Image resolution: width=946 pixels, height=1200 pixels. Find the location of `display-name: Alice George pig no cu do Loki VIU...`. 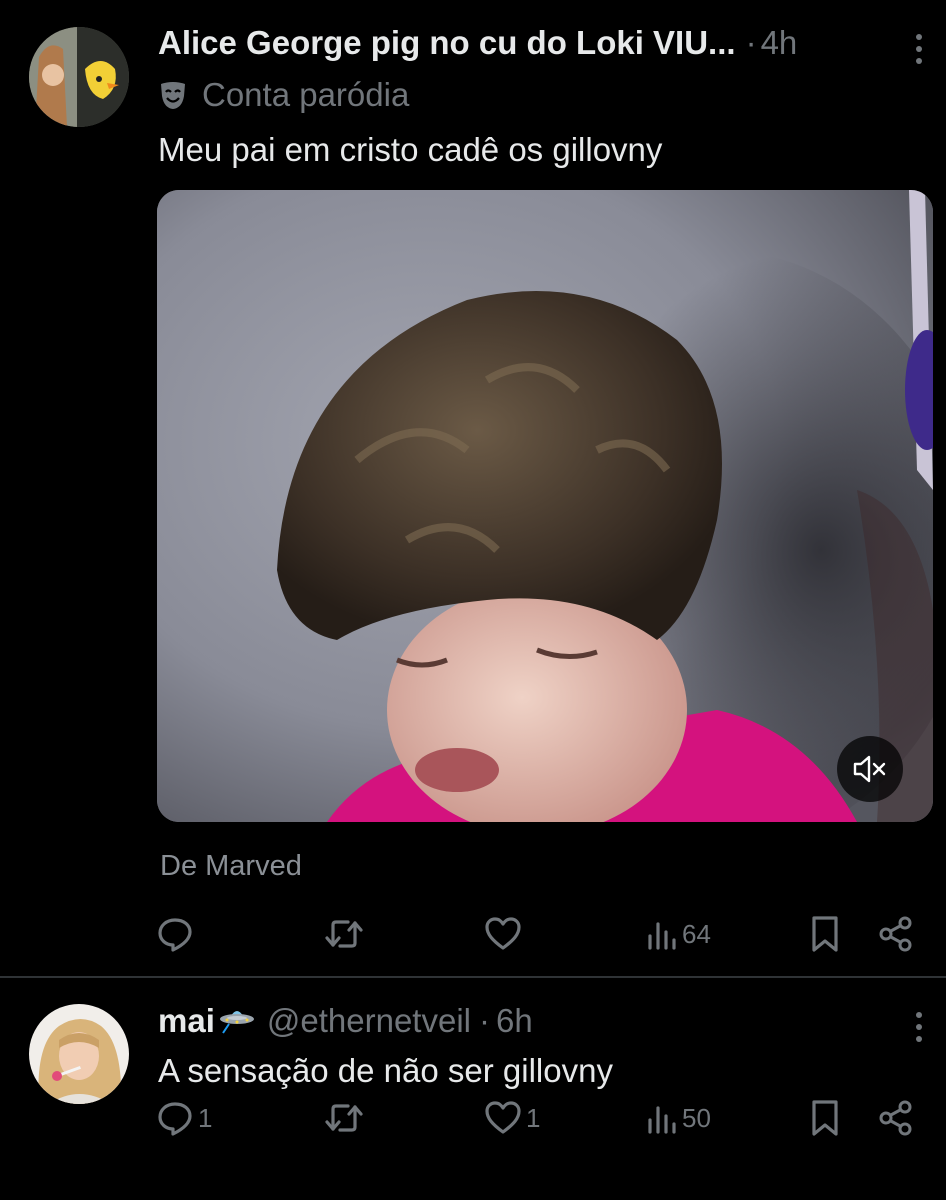

display-name: Alice George pig no cu do Loki VIU... is located at coordinates (447, 43).